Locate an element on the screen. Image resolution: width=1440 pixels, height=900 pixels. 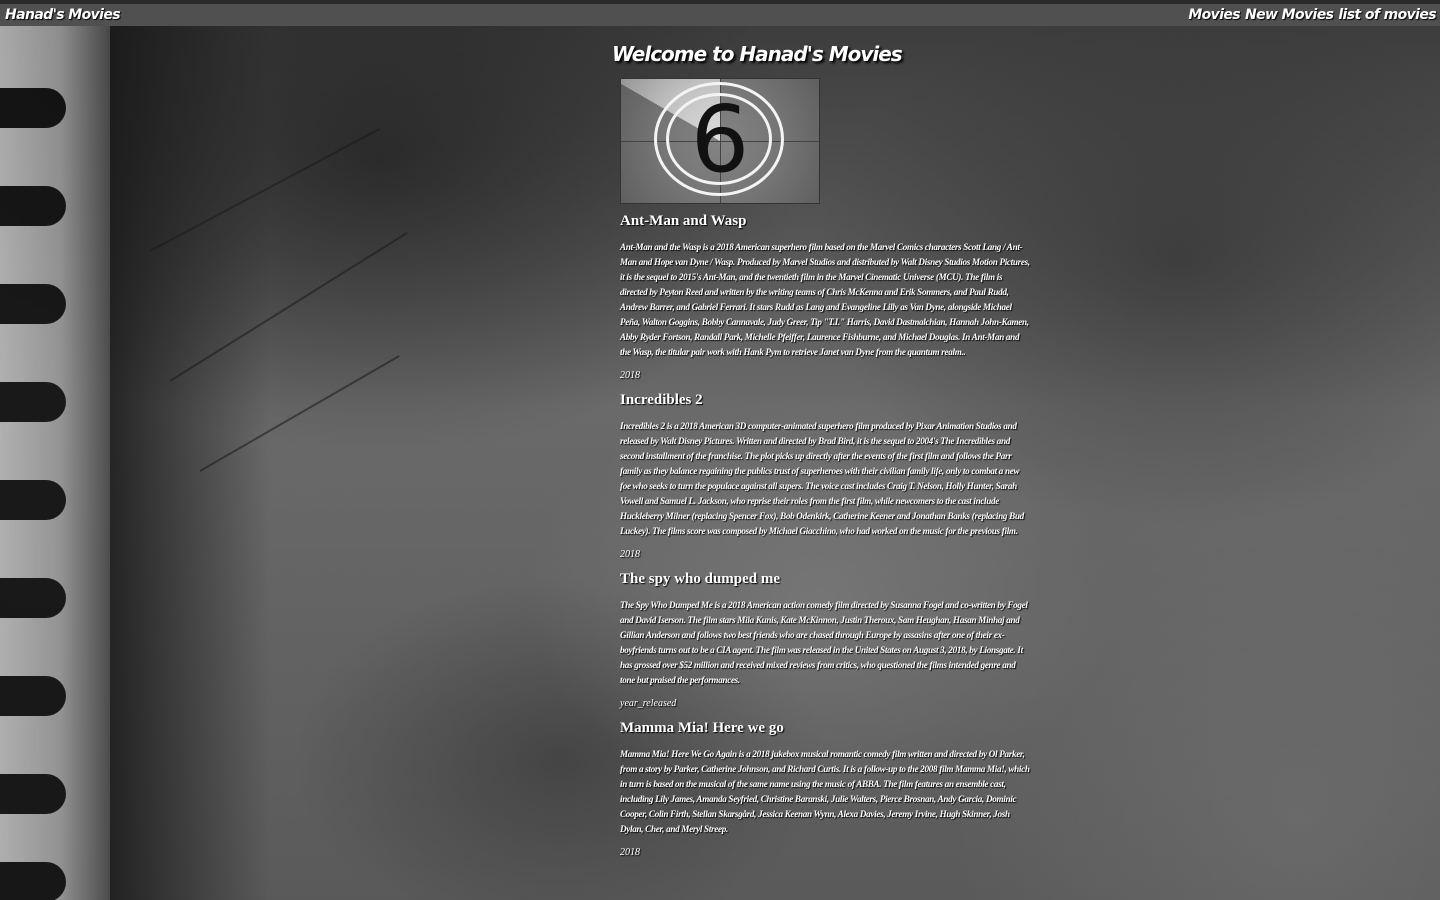
movie-title: Ant-Man and Wasp is located at coordinates (683, 221).